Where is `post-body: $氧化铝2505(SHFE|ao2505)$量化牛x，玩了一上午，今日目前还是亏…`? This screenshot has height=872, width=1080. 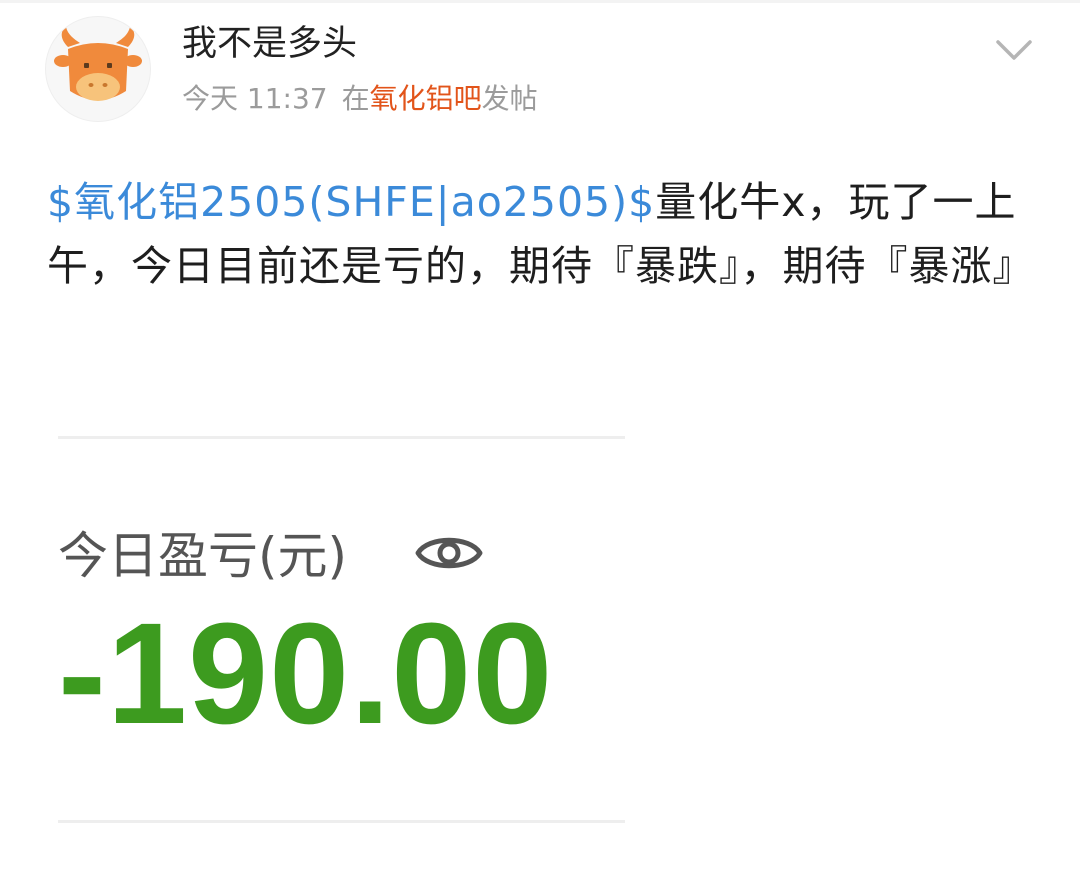
post-body: $氧化铝2505(SHFE|ao2505)$量化牛x，玩了一上午，今日目前还是亏… is located at coordinates (542, 234).